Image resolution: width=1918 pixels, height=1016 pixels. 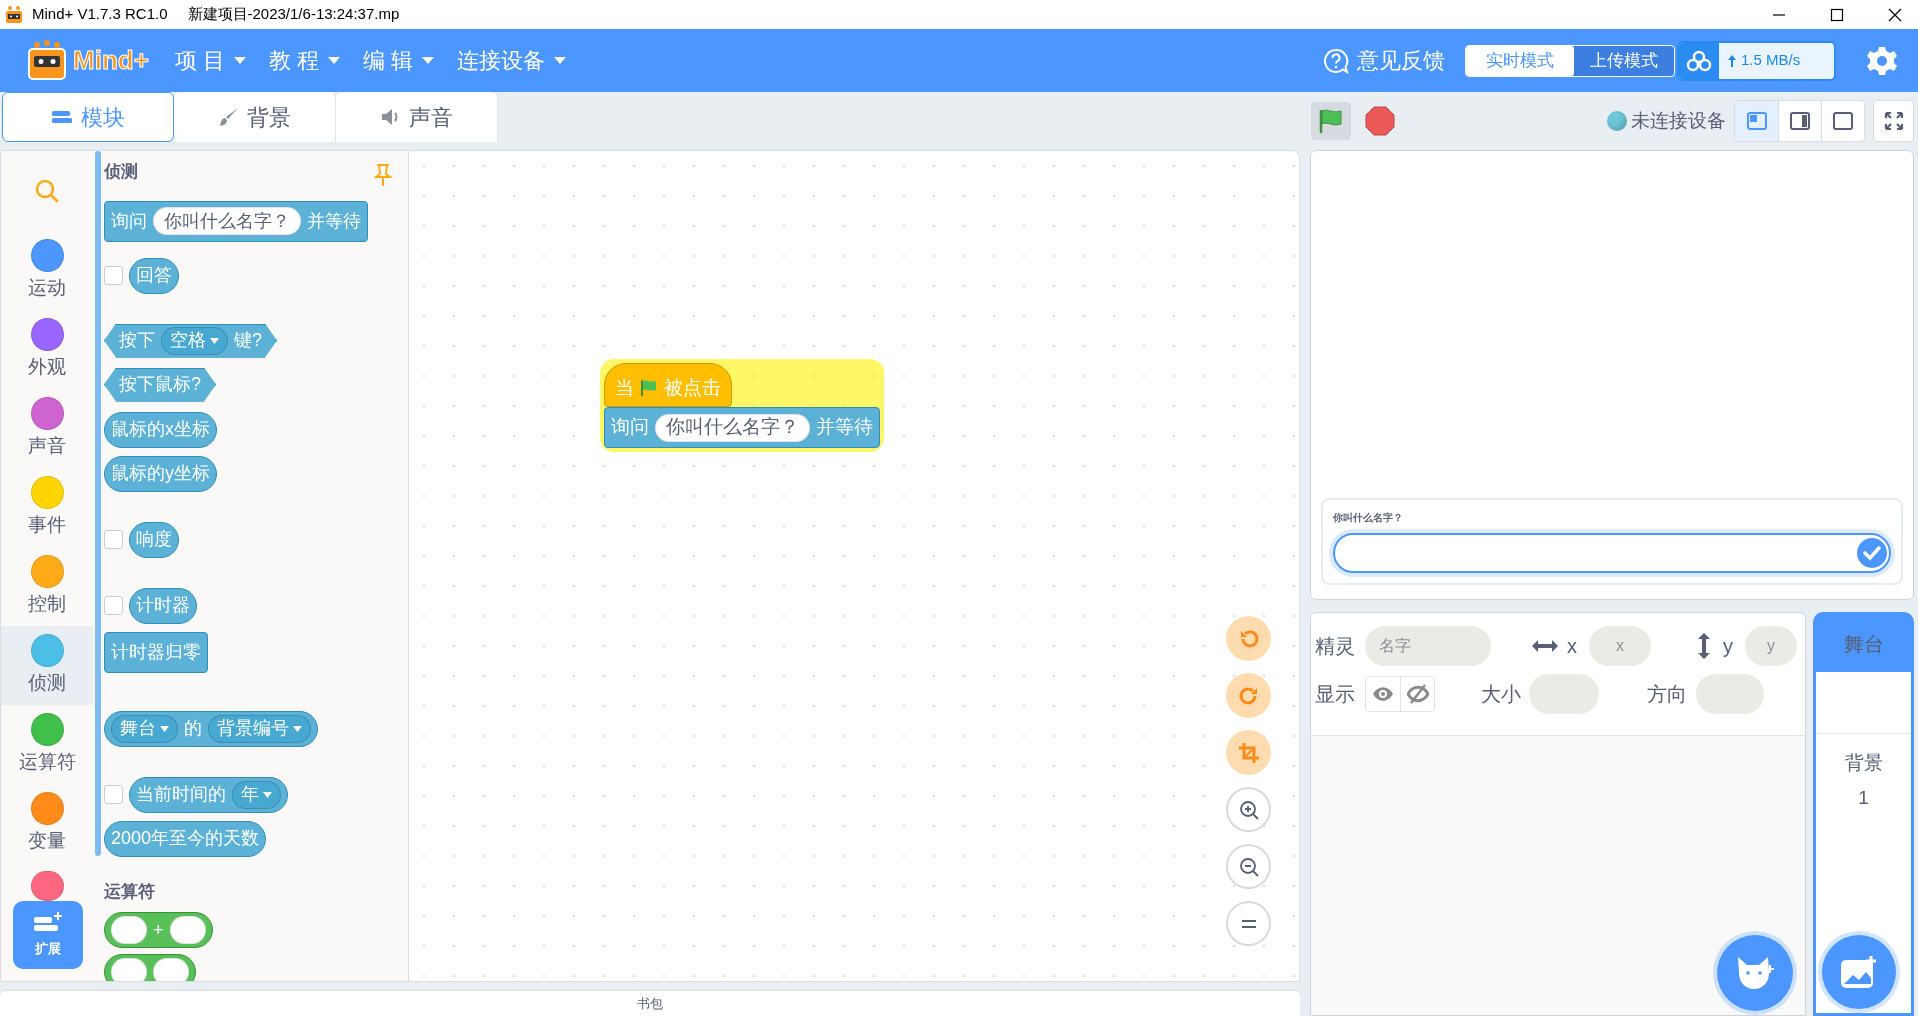 What do you see at coordinates (1501, 694) in the screenshot?
I see `field-label: 大小` at bounding box center [1501, 694].